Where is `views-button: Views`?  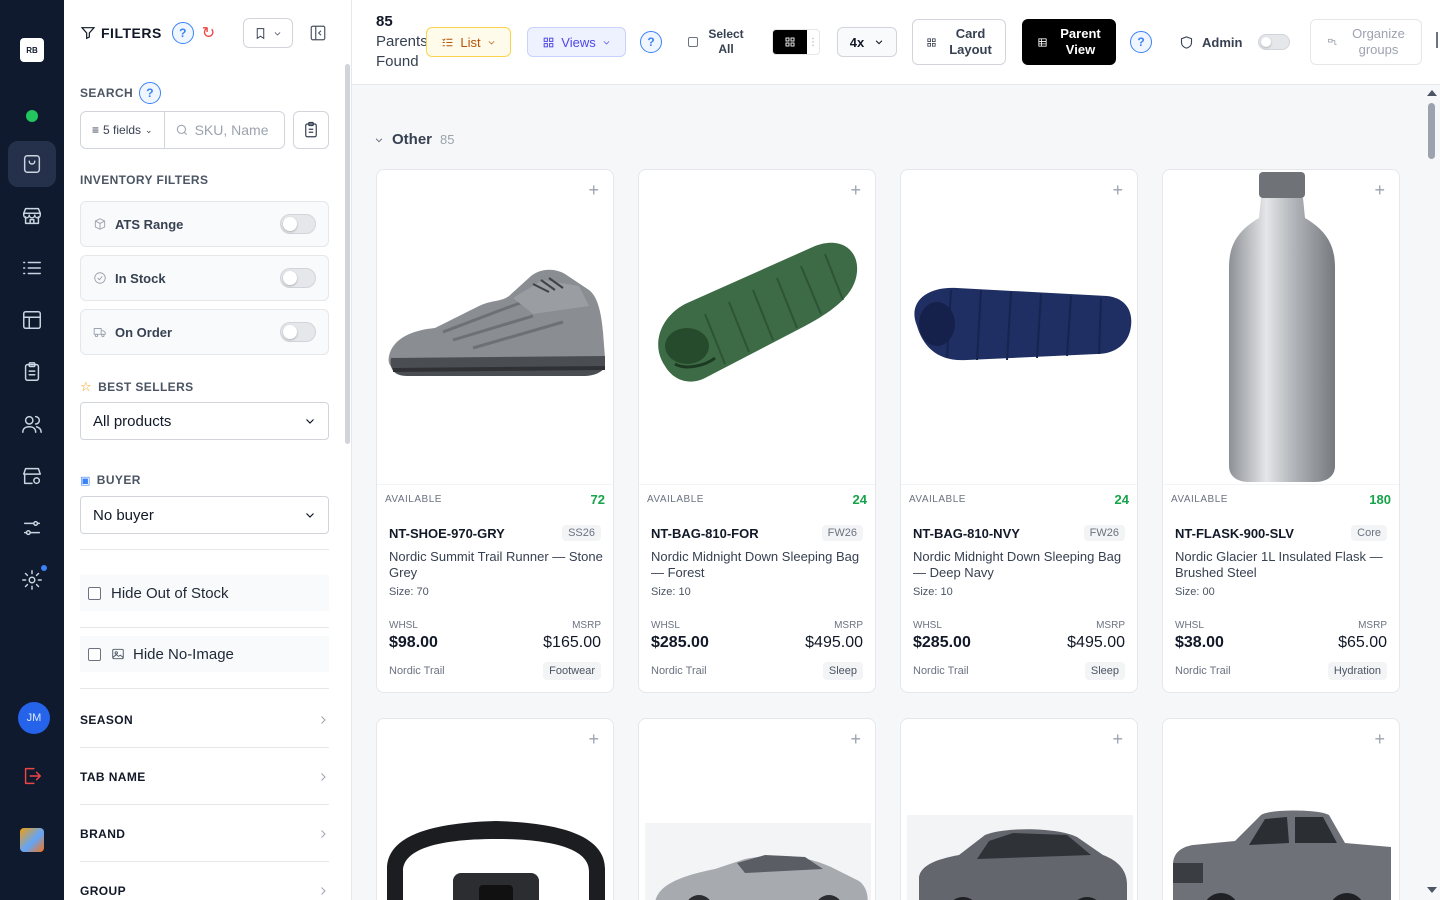
views-button: Views is located at coordinates (576, 42).